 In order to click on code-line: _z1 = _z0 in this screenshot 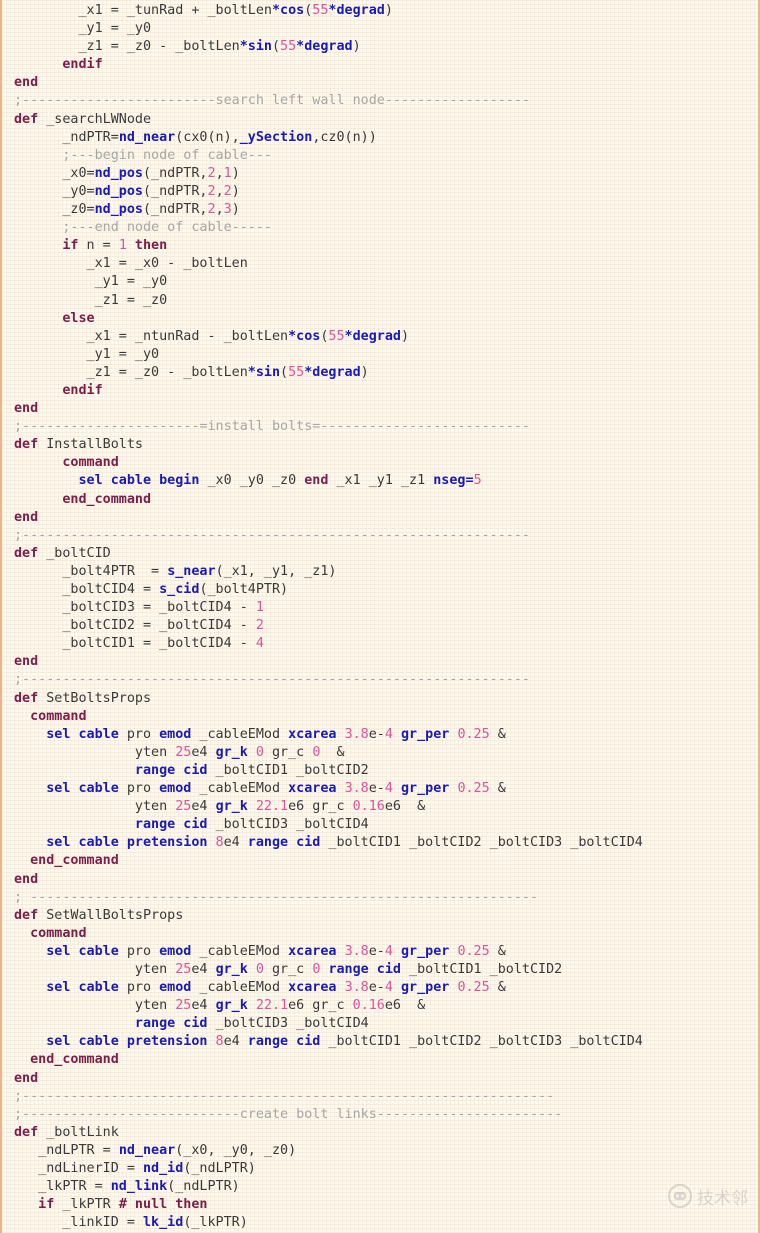, I will do `click(383, 301)`.